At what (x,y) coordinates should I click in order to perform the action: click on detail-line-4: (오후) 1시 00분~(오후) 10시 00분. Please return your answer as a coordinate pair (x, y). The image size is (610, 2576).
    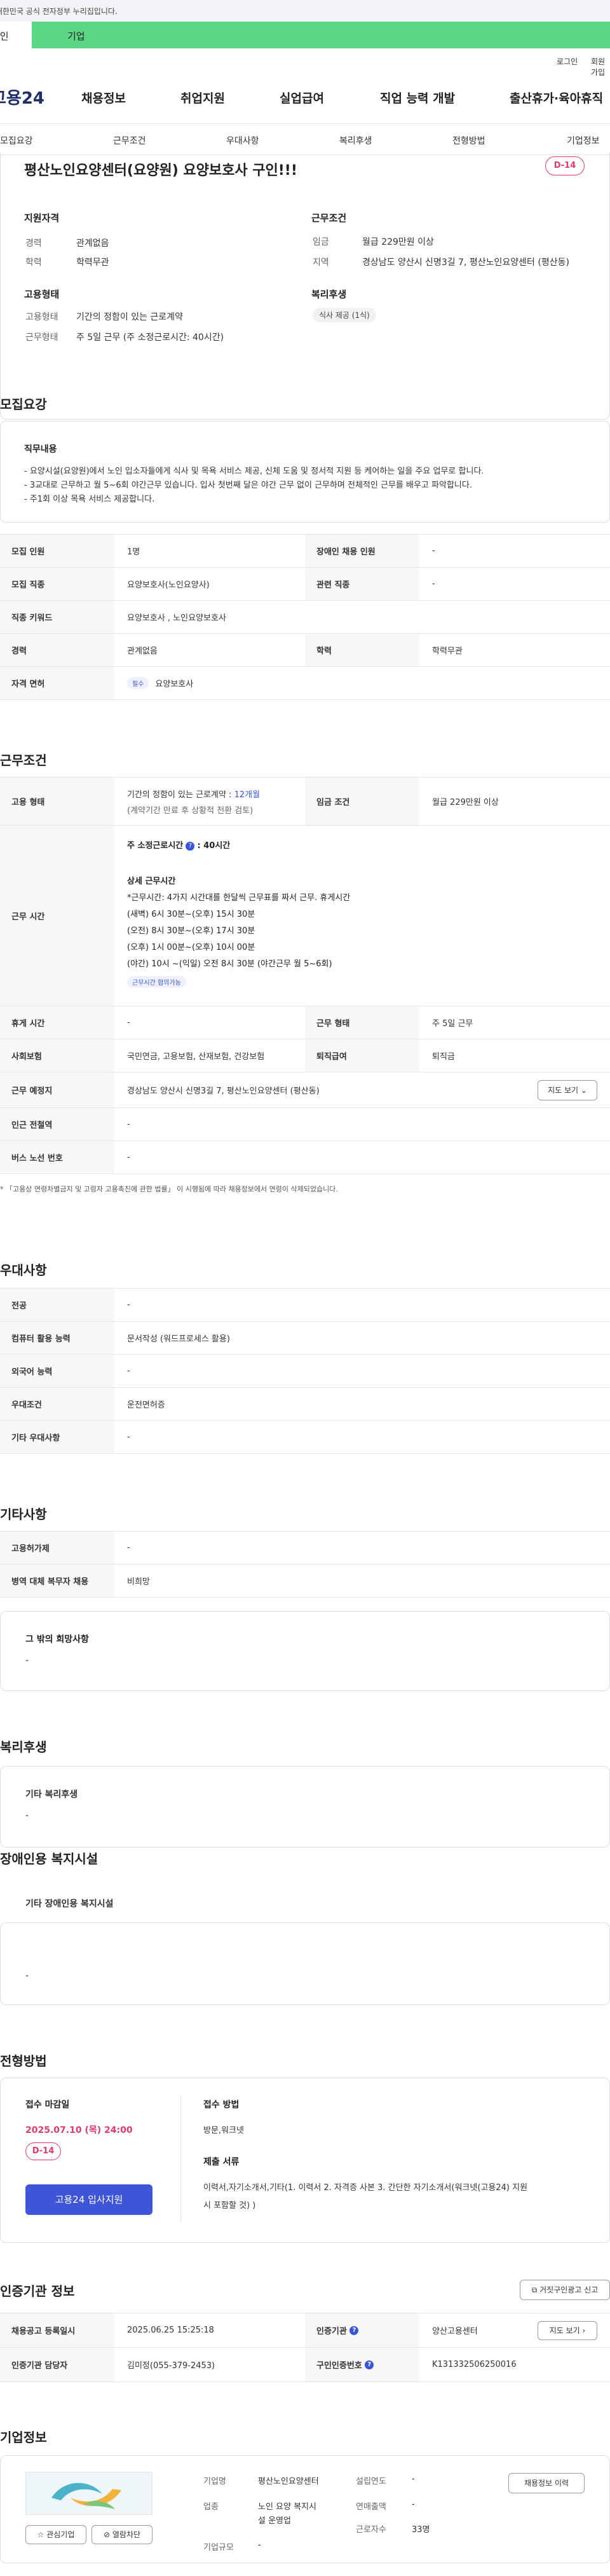
    Looking at the image, I should click on (191, 947).